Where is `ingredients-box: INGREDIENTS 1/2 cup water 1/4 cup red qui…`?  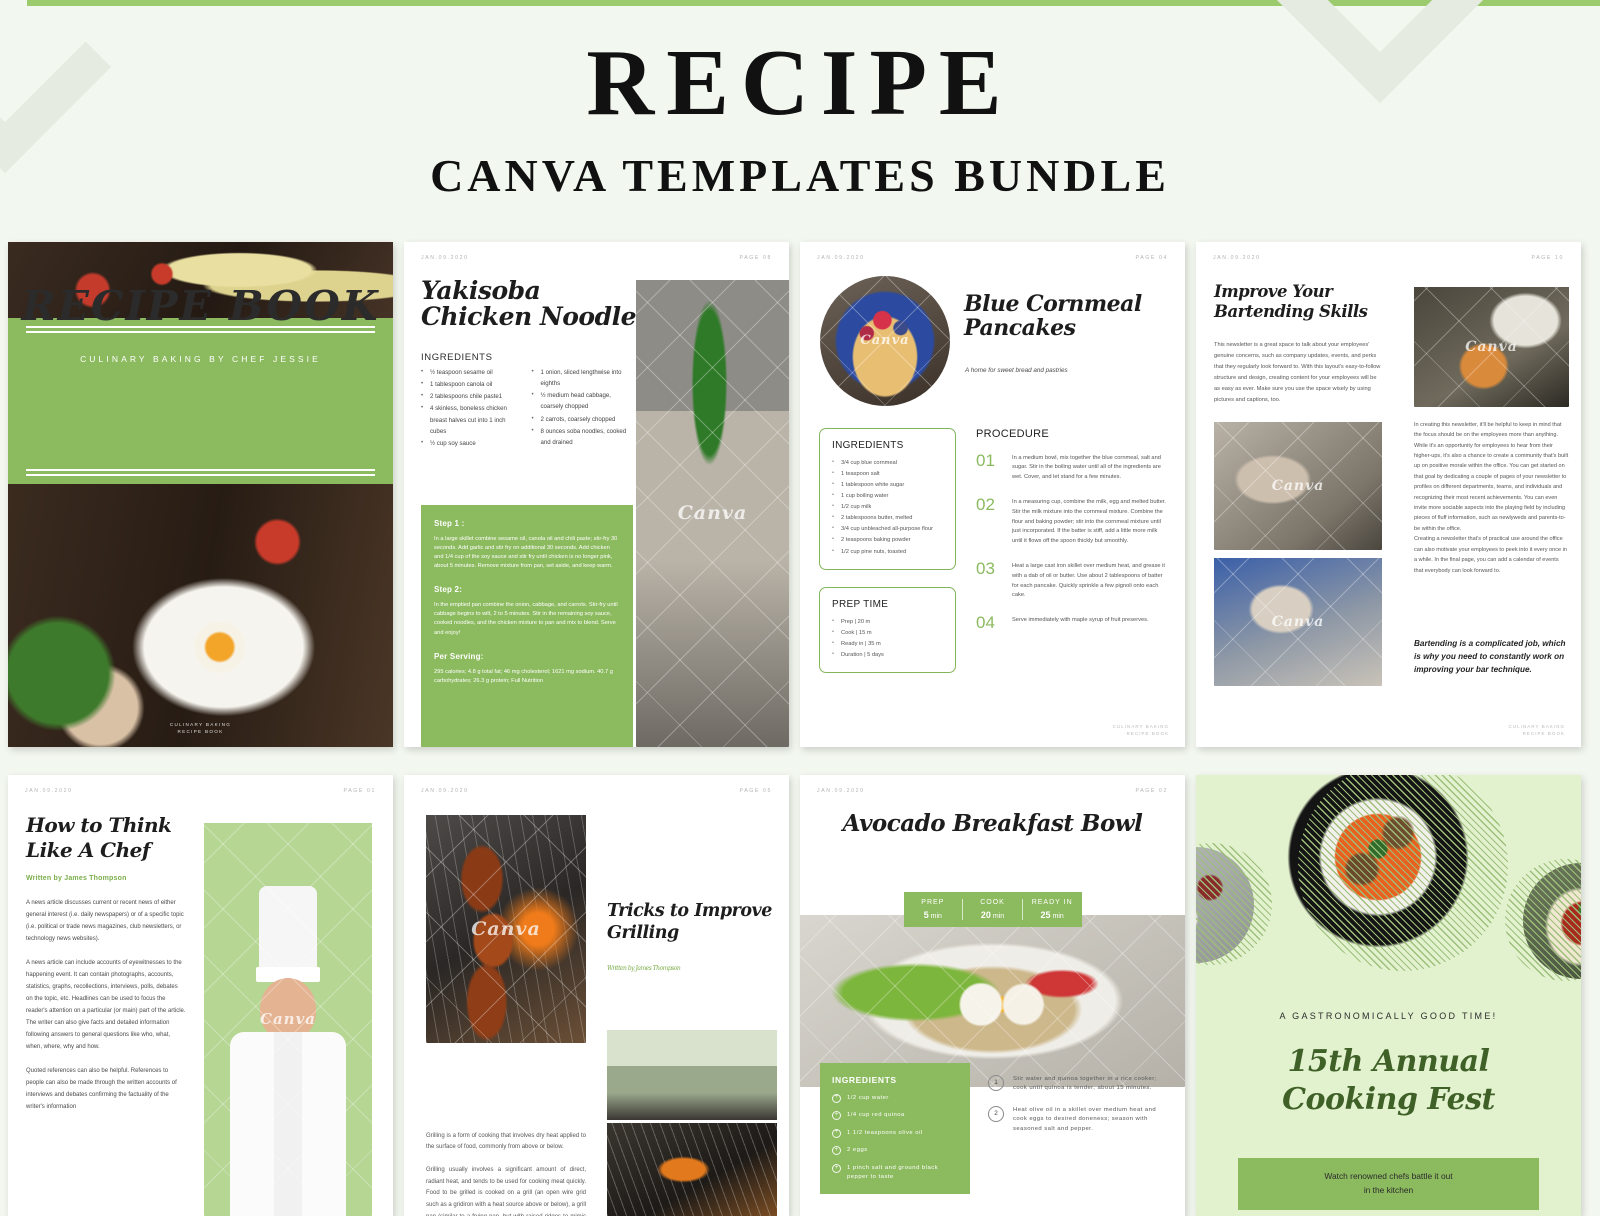 ingredients-box: INGREDIENTS 1/2 cup water 1/4 cup red qui… is located at coordinates (895, 1128).